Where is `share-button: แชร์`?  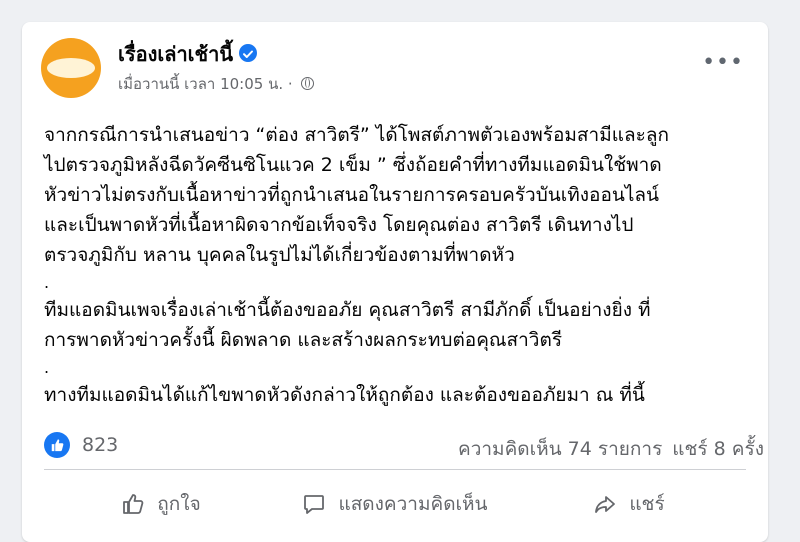
share-button: แชร์ is located at coordinates (629, 504).